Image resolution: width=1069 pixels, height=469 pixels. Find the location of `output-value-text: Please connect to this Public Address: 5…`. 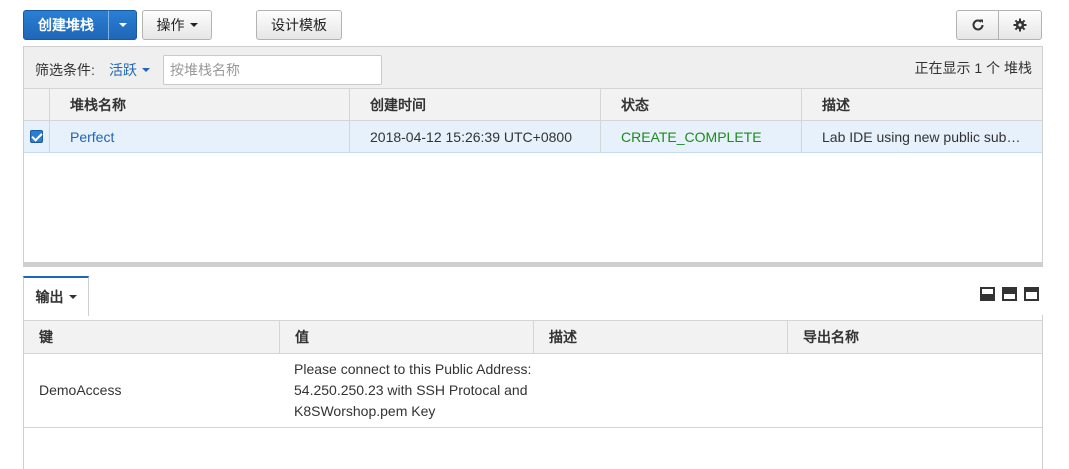

output-value-text: Please connect to this Public Address: 5… is located at coordinates (413, 390).